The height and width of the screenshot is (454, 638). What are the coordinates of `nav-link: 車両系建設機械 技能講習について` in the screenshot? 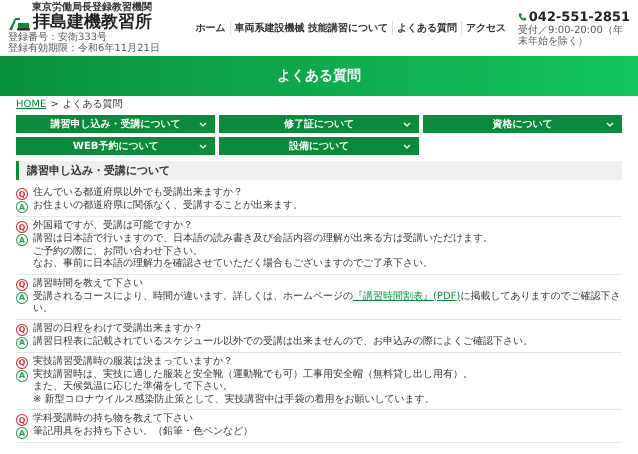 It's located at (311, 28).